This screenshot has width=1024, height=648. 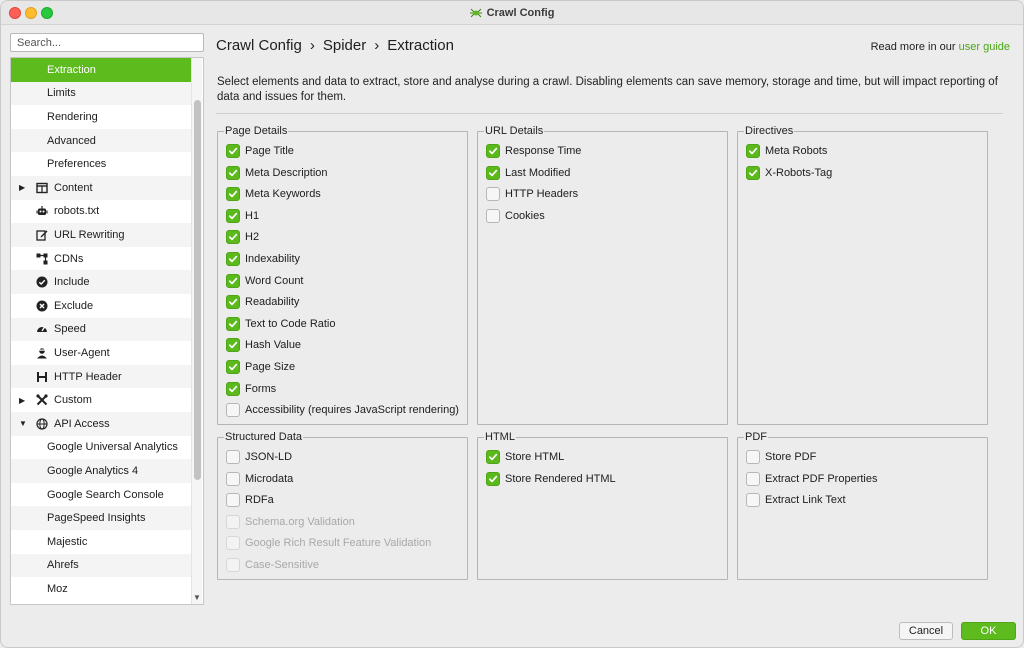 I want to click on store-rendered-html-checkbox, so click(x=493, y=478).